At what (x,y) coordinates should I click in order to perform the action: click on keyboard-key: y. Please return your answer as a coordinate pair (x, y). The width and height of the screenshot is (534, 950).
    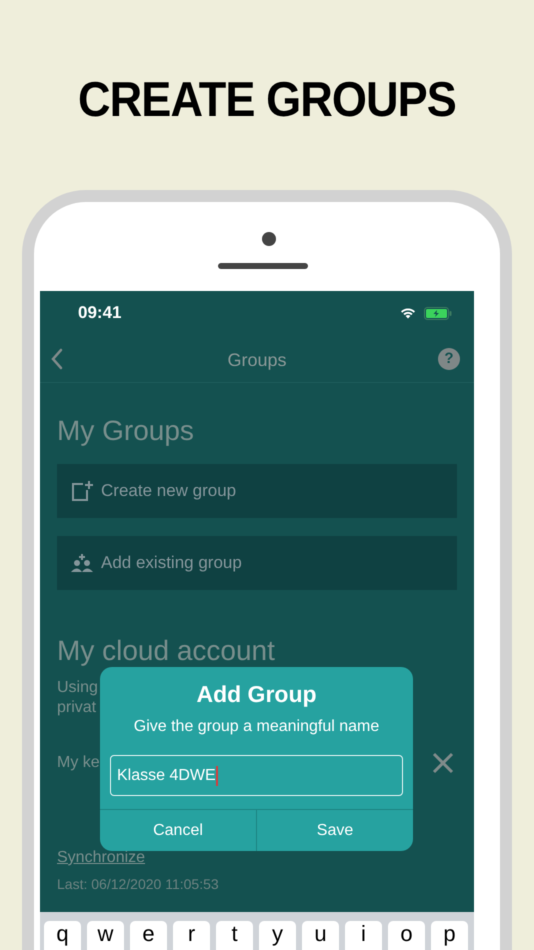
    Looking at the image, I should click on (277, 935).